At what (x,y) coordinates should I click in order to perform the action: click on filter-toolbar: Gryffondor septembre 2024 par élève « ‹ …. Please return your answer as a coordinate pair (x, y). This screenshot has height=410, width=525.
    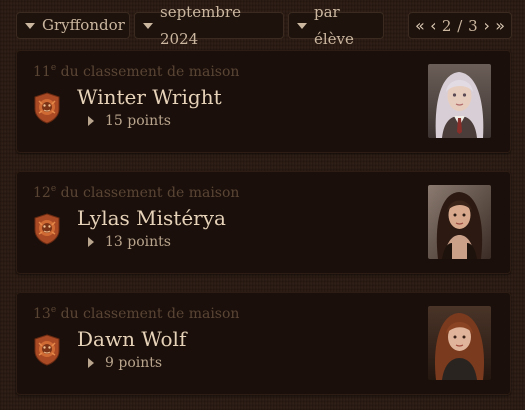
    Looking at the image, I should click on (262, 25).